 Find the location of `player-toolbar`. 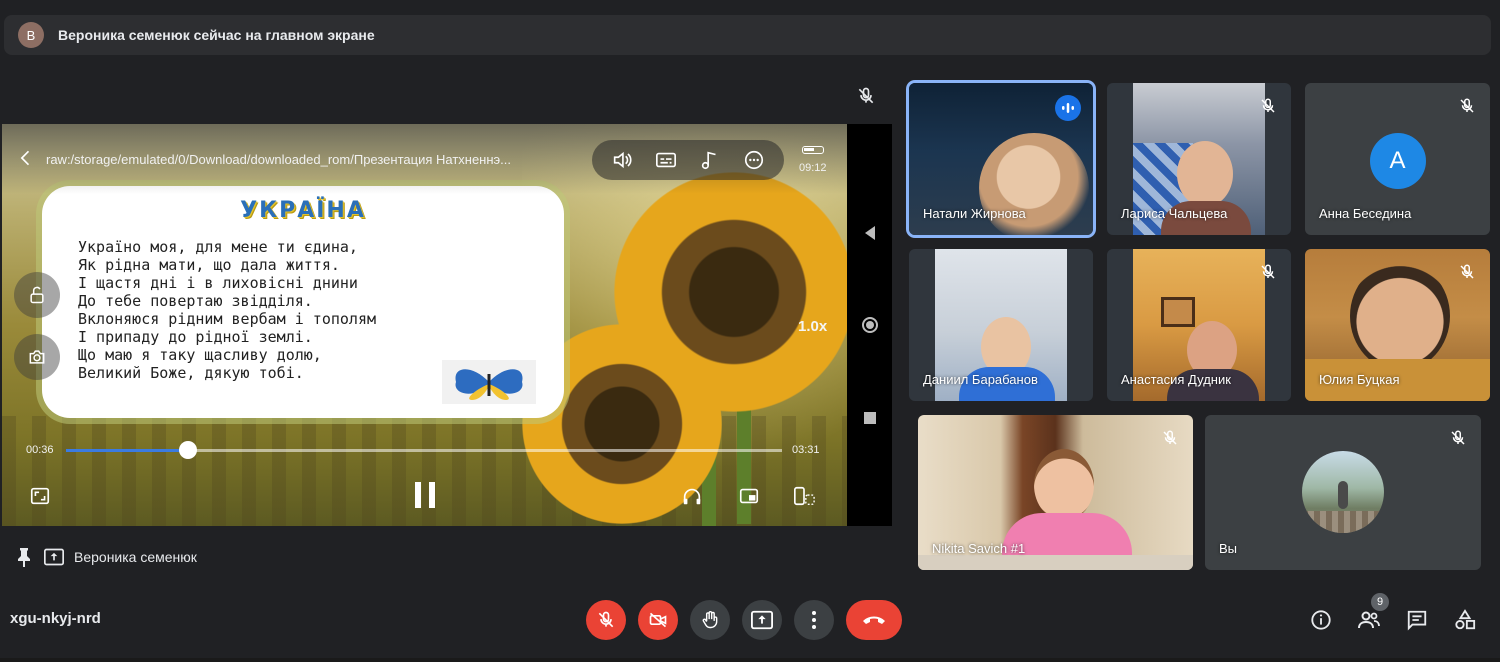

player-toolbar is located at coordinates (688, 160).